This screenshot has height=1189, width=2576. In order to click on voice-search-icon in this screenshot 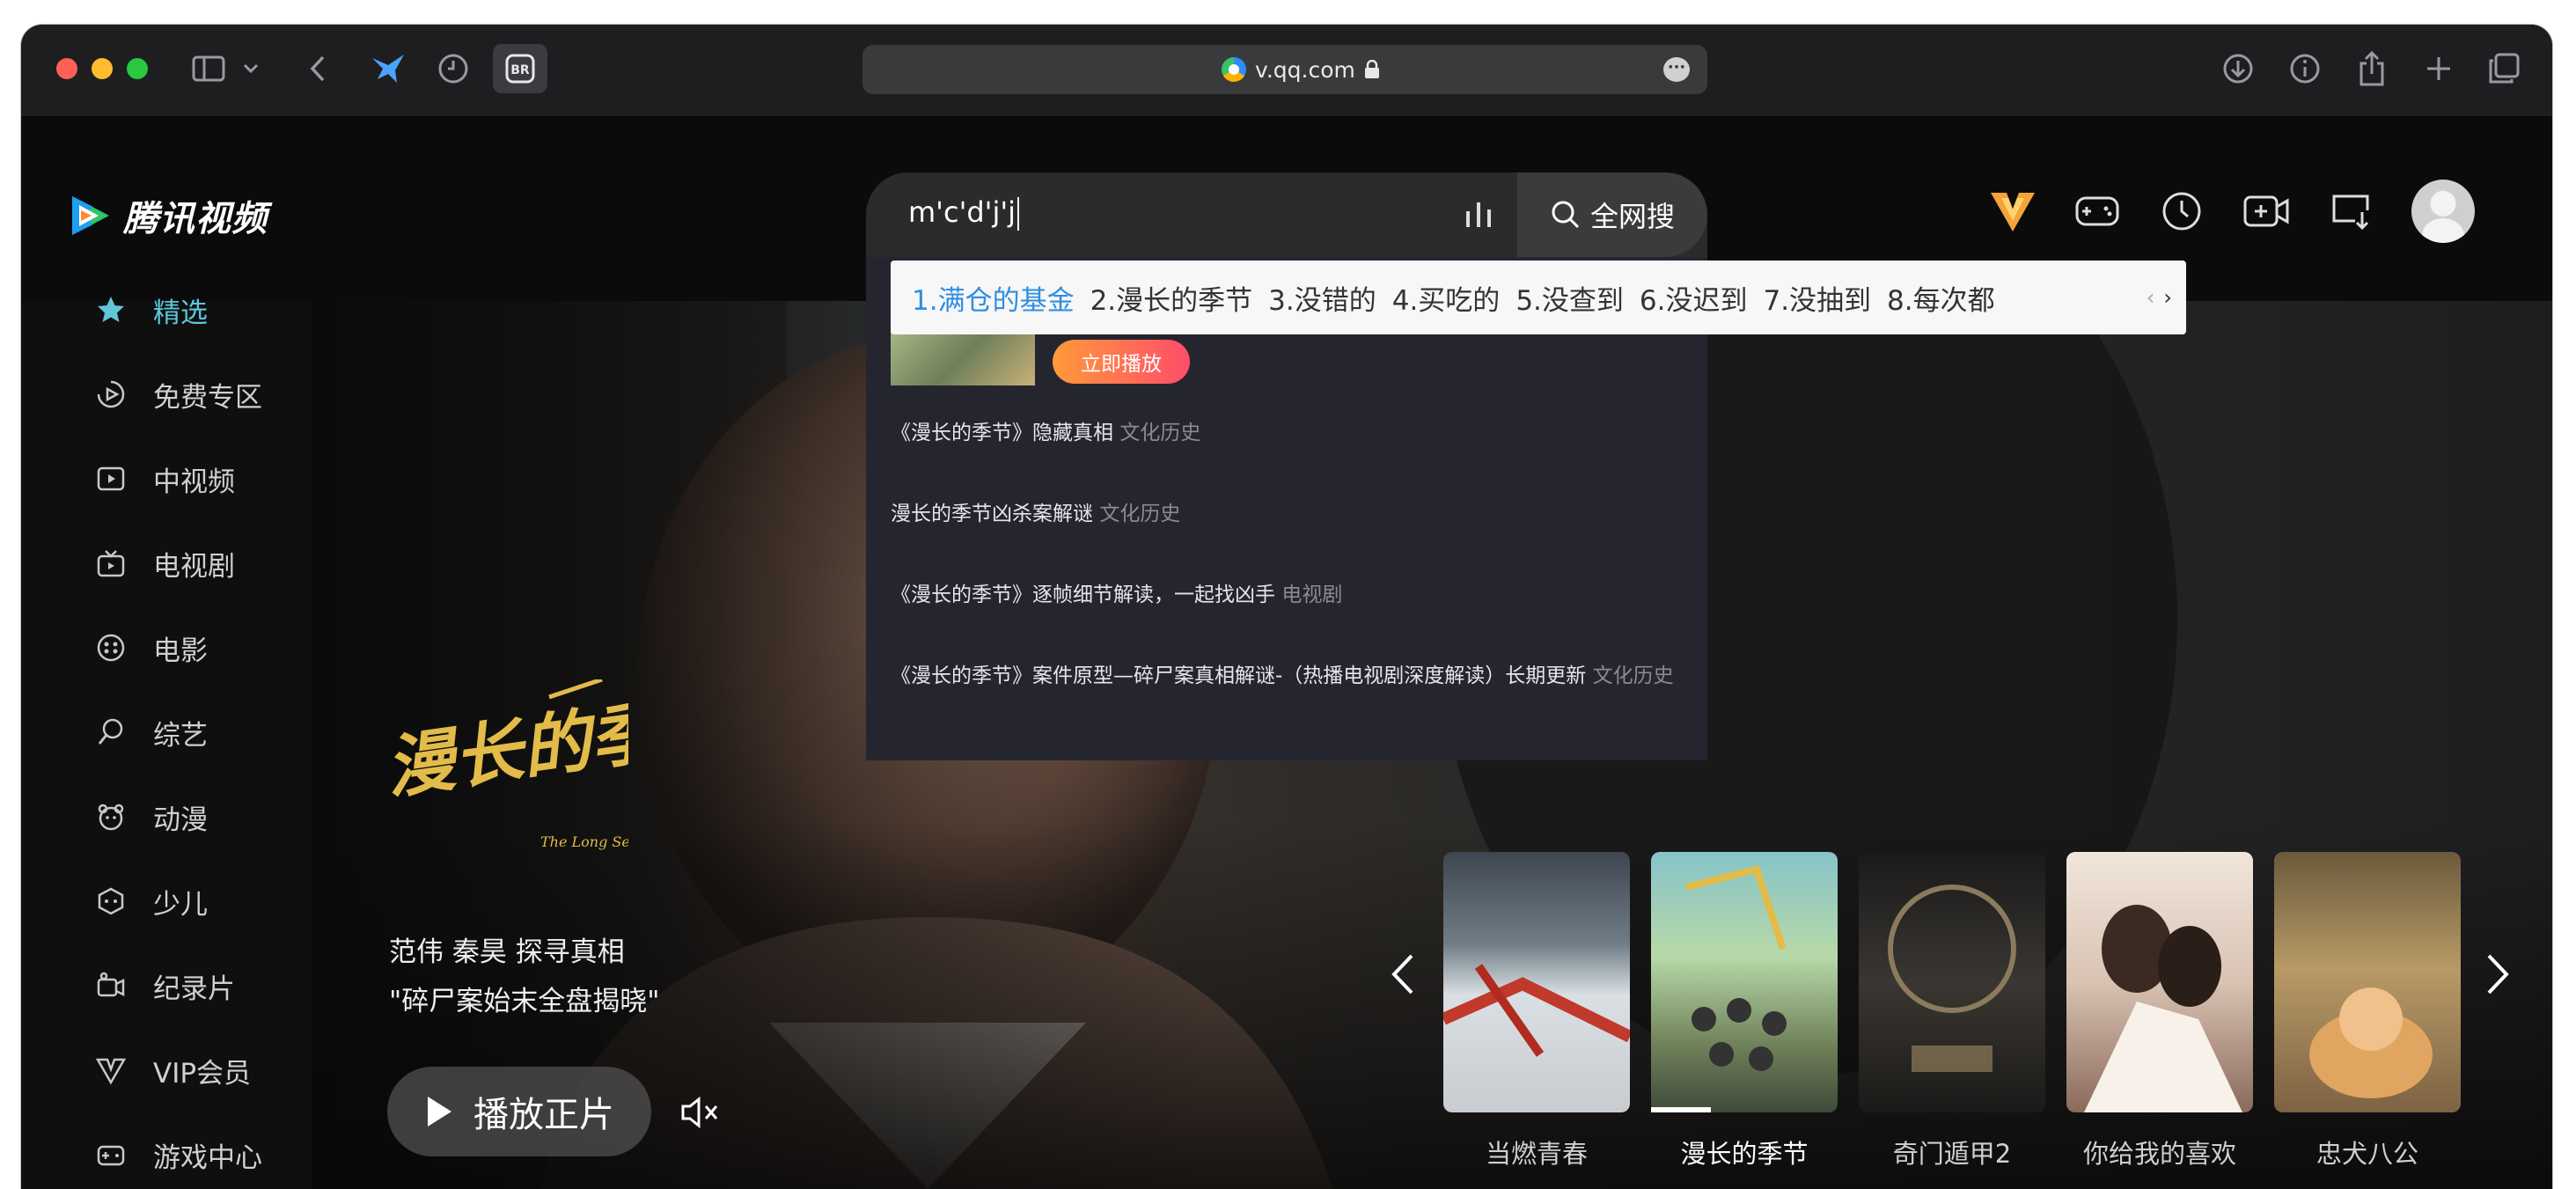, I will do `click(1478, 217)`.